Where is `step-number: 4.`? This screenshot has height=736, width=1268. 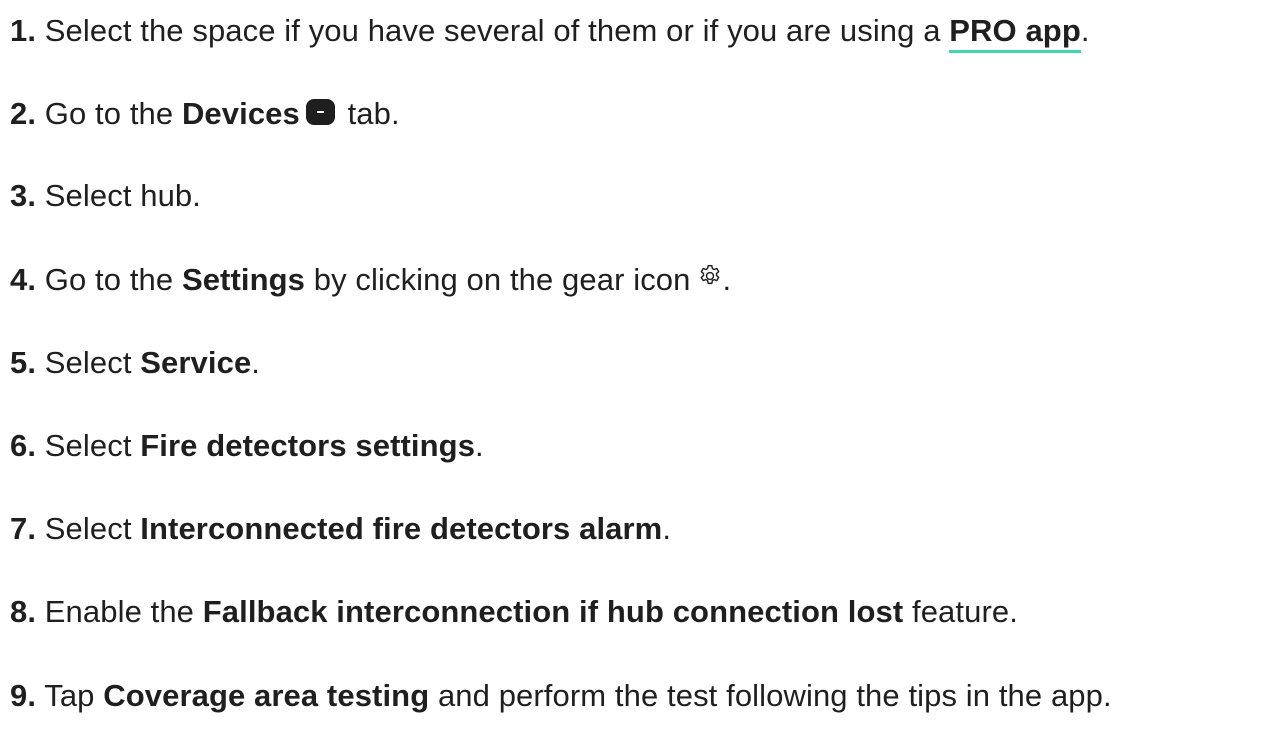
step-number: 4. is located at coordinates (23, 279).